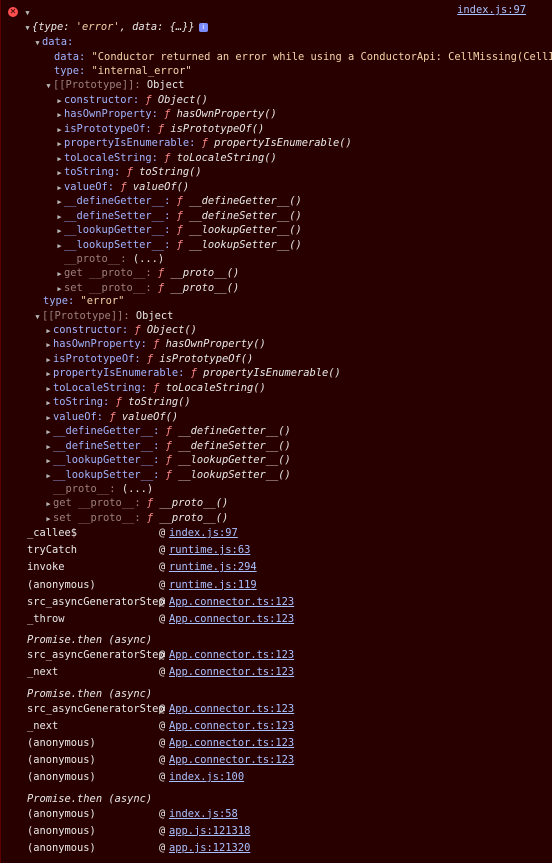 The width and height of the screenshot is (552, 863). What do you see at coordinates (303, 71) in the screenshot?
I see `data-type-property: type: "internal_error"` at bounding box center [303, 71].